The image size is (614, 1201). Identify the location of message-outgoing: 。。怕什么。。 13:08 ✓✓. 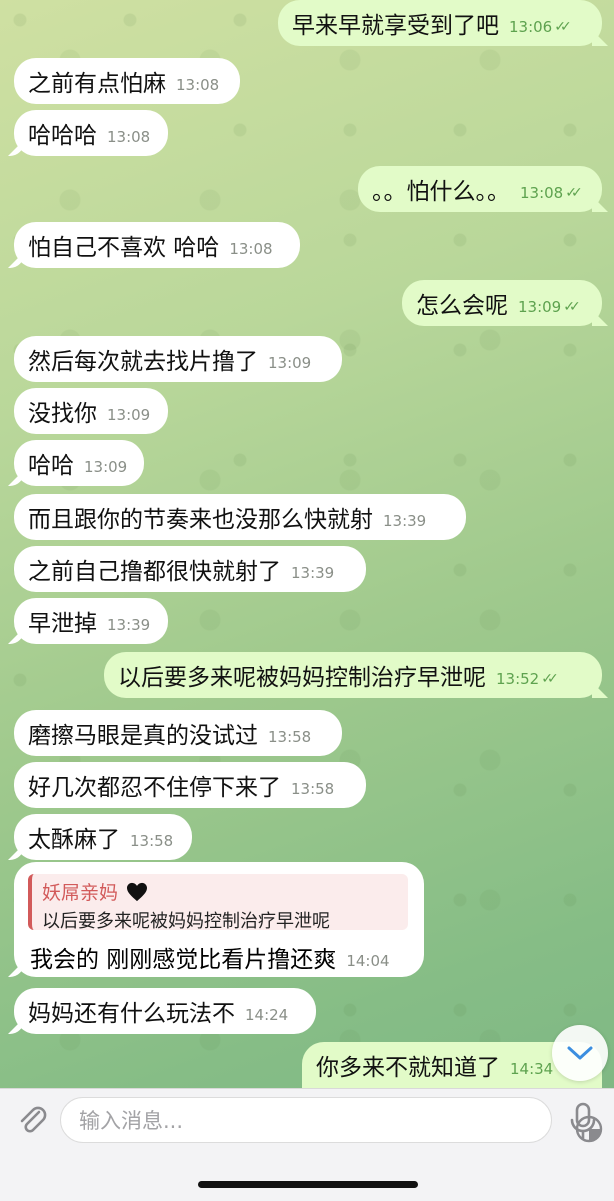
(480, 189).